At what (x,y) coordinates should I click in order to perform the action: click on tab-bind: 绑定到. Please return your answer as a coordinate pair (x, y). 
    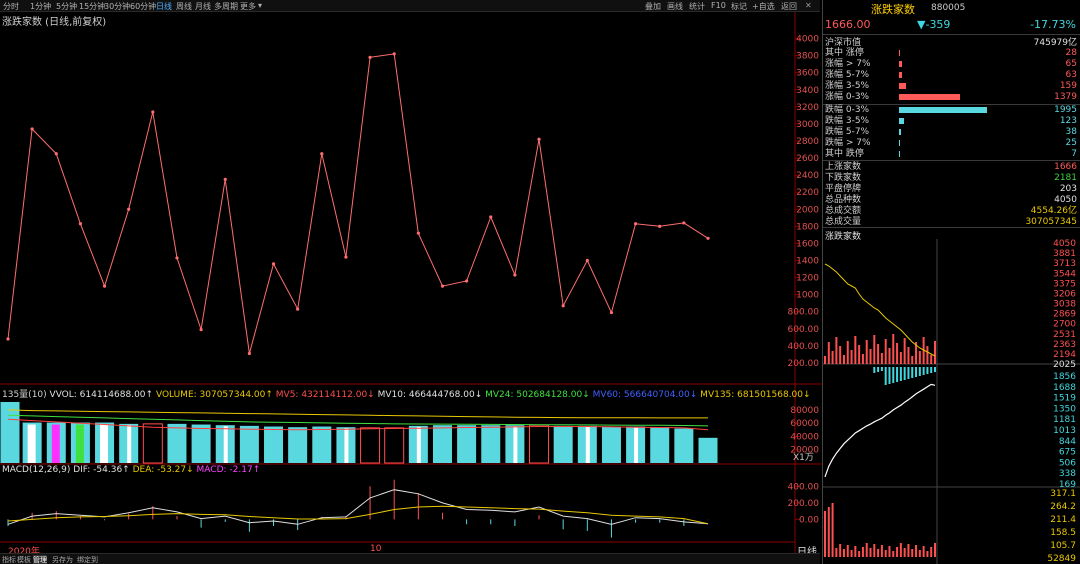
    Looking at the image, I should click on (87, 559).